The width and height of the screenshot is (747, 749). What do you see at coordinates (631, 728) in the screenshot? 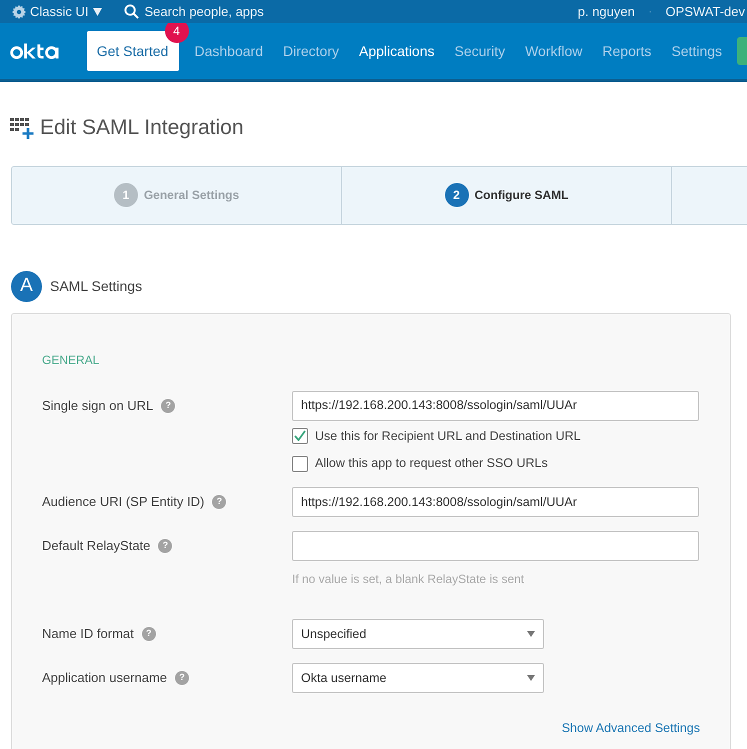
I see `advanced-settings-link: Show Advanced Settings` at bounding box center [631, 728].